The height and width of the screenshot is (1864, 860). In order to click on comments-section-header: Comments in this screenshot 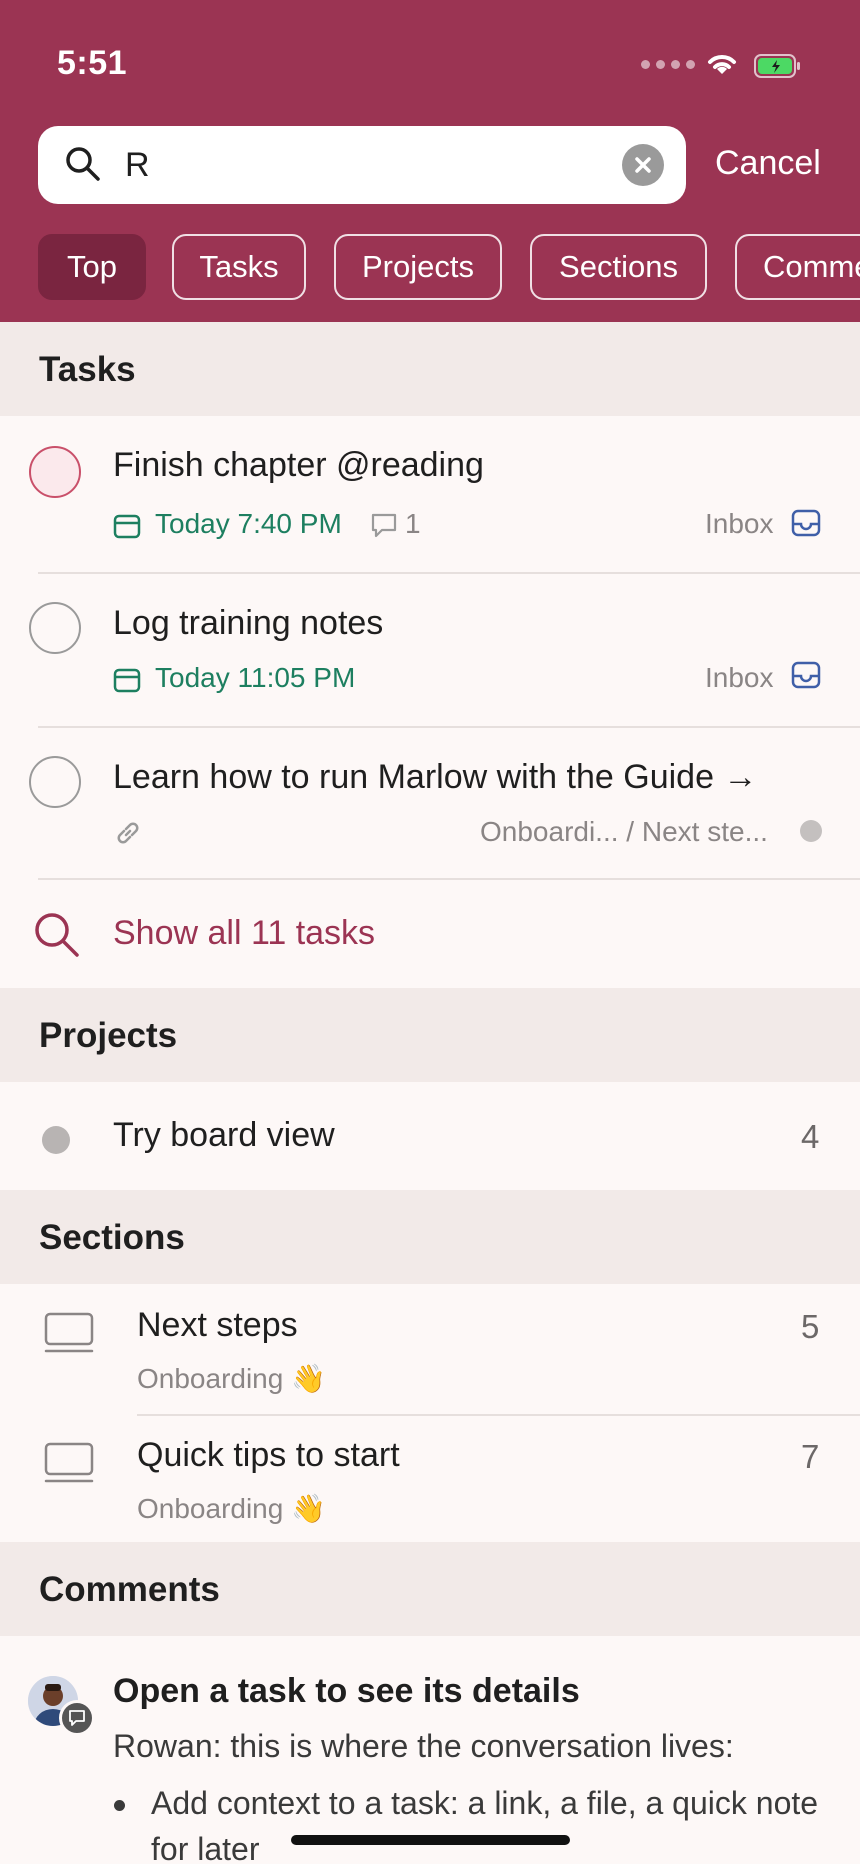, I will do `click(430, 1589)`.